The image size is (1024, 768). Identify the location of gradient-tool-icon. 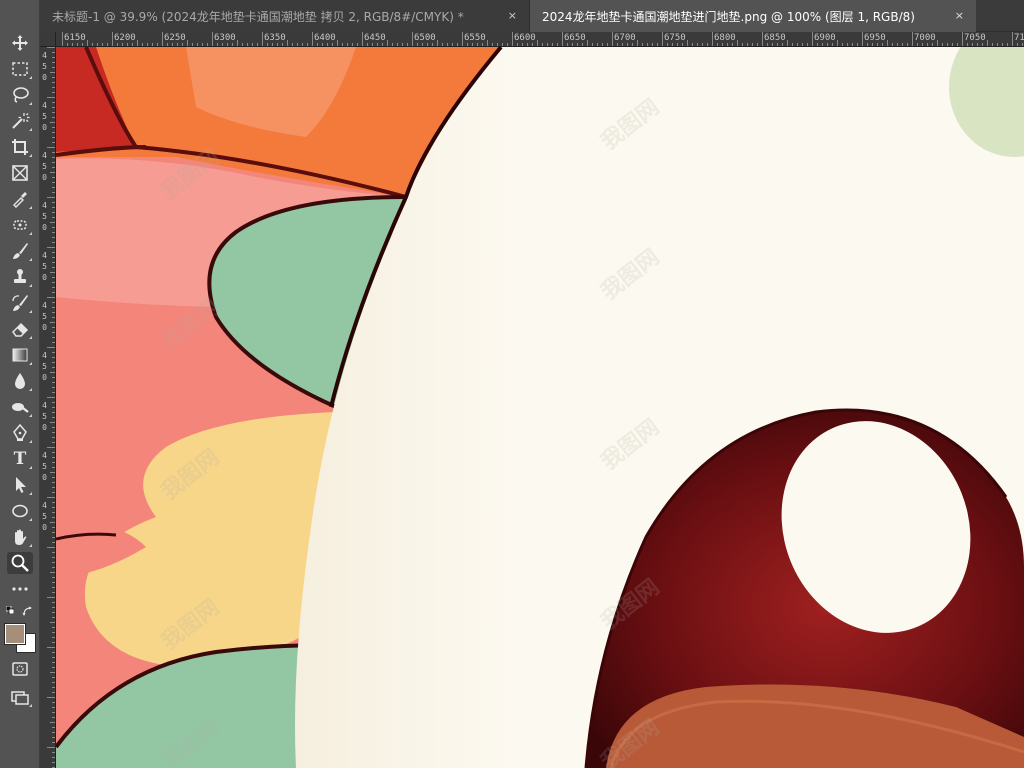
(20, 355).